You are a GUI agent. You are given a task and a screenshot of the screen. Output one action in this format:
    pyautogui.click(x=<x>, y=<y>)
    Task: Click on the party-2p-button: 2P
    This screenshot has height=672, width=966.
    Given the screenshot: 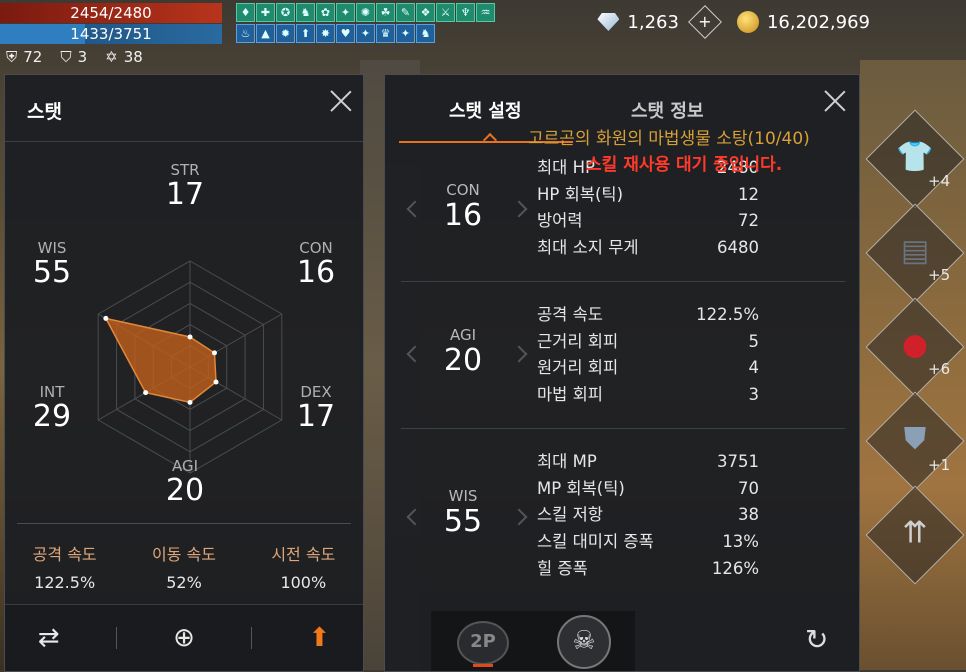 What is the action you would take?
    pyautogui.click(x=483, y=644)
    